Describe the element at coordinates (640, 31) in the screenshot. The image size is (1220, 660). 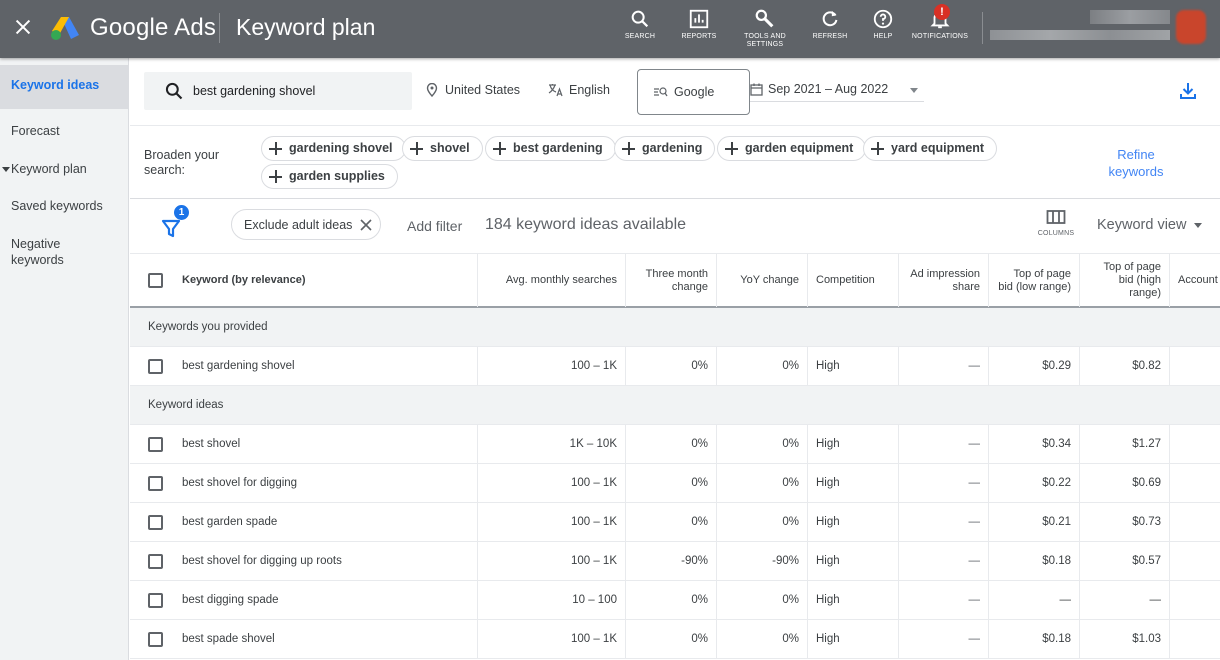
I see `search-button: SEARCH` at that location.